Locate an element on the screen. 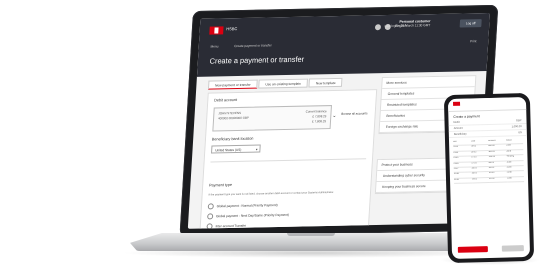 This screenshot has height=267, width=539. current-balance: £ 7,808.29 is located at coordinates (319, 116).